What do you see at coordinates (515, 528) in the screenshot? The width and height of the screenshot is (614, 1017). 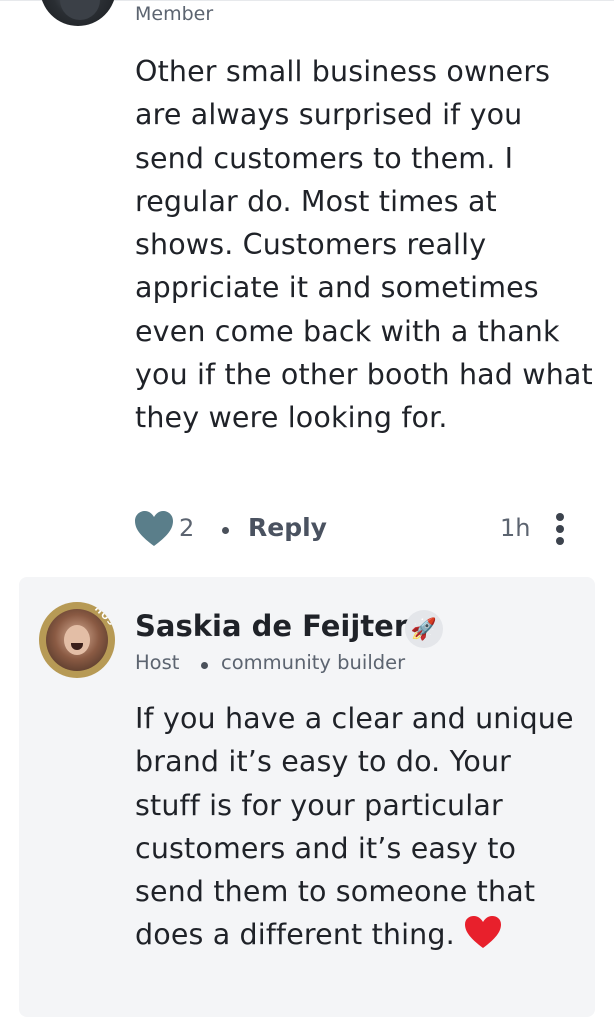 I see `timestamp: 1h` at bounding box center [515, 528].